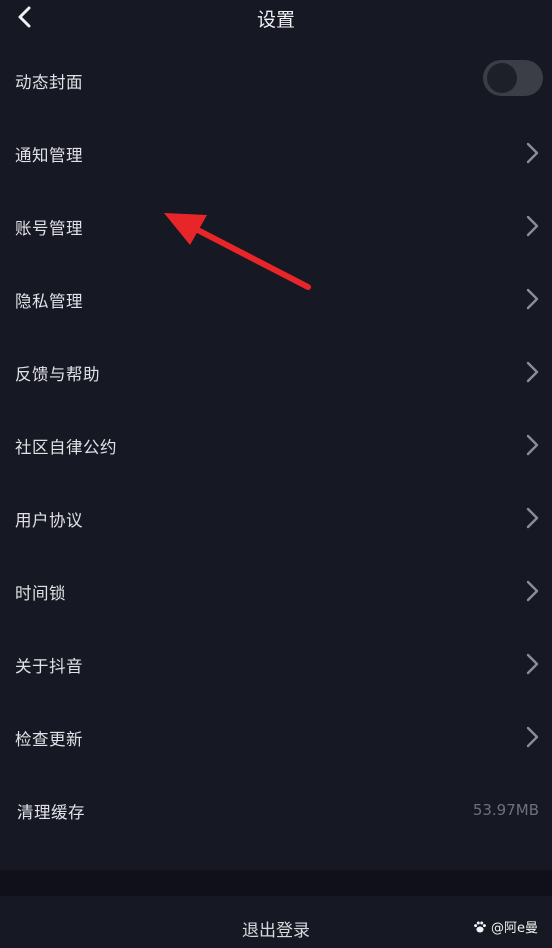  What do you see at coordinates (276, 810) in the screenshot?
I see `setting-row-clear-cache: 清理缓存 53.97MB` at bounding box center [276, 810].